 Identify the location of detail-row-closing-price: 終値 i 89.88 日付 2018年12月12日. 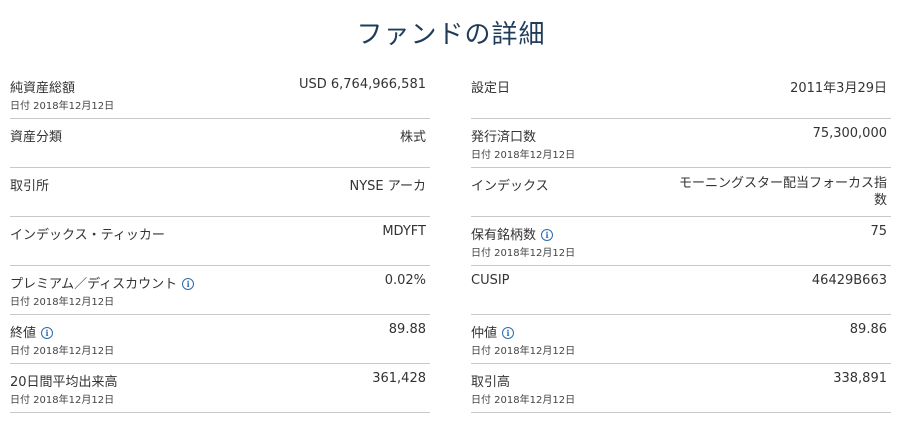
(220, 339).